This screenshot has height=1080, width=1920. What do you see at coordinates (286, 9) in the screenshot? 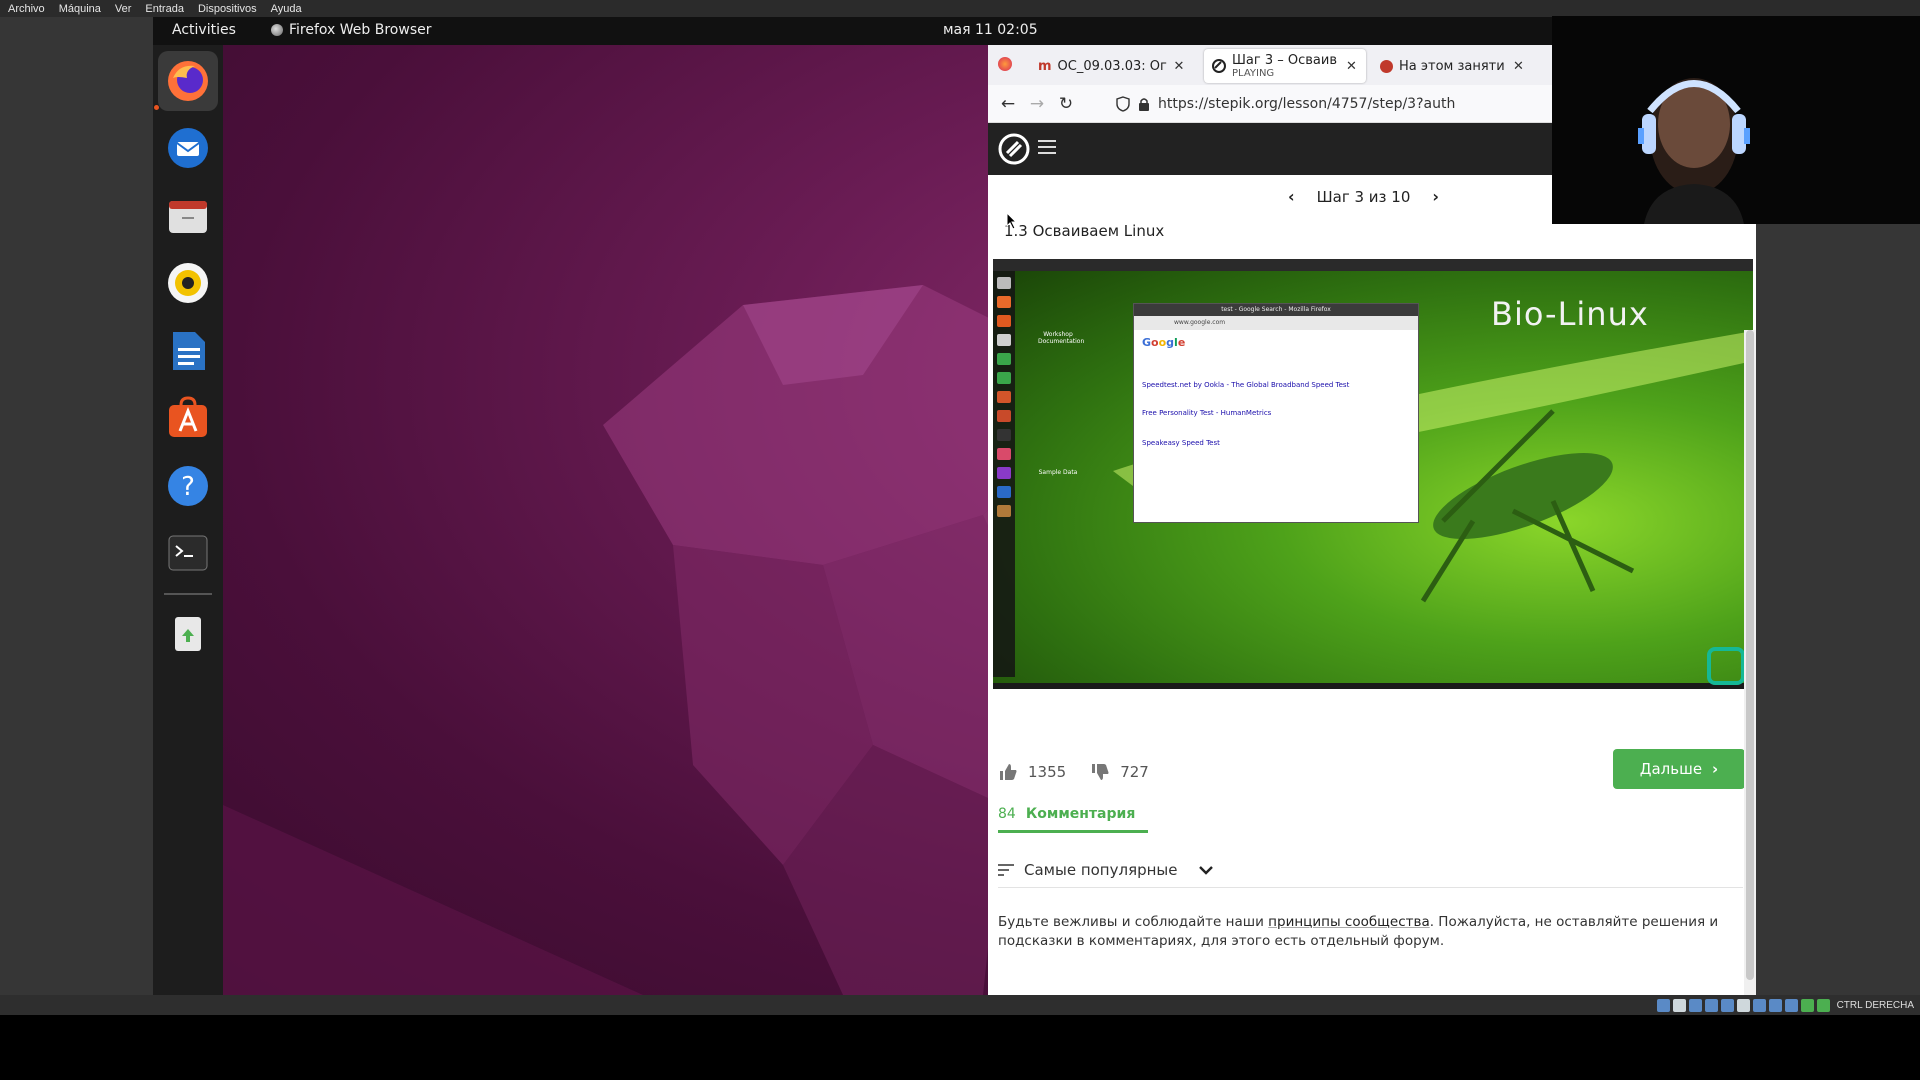
I see `host-menu-ayuda: Ayuda` at bounding box center [286, 9].